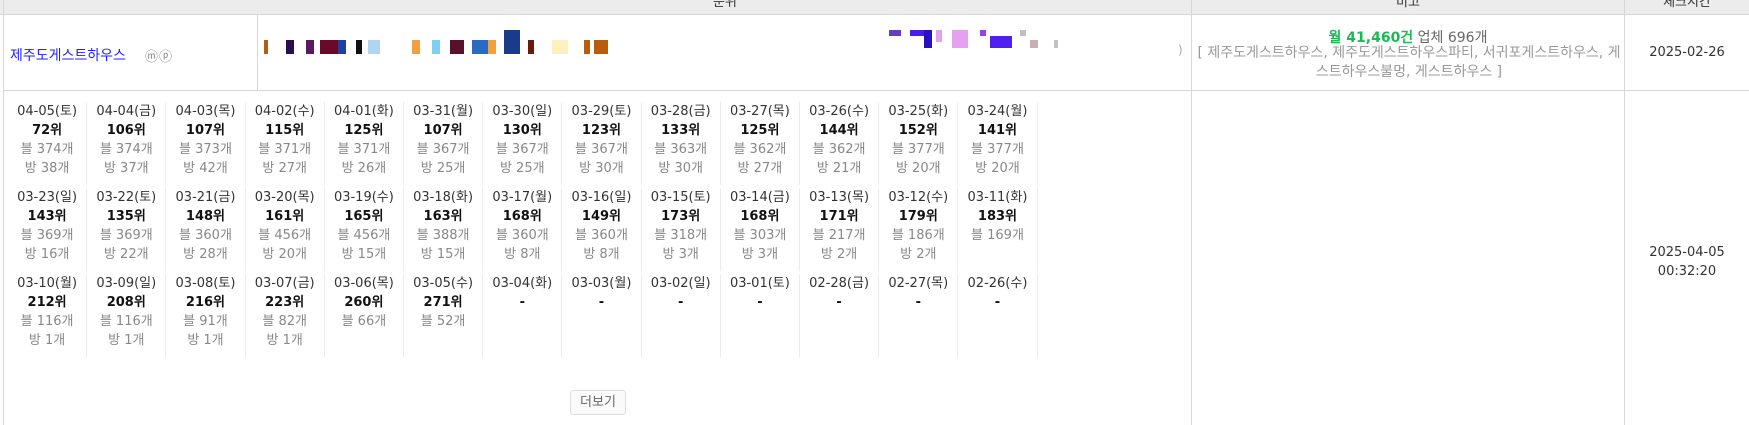 The image size is (1749, 425). What do you see at coordinates (444, 143) in the screenshot?
I see `rank-cell: 03-31(월) 107위 블 367개 방 25개` at bounding box center [444, 143].